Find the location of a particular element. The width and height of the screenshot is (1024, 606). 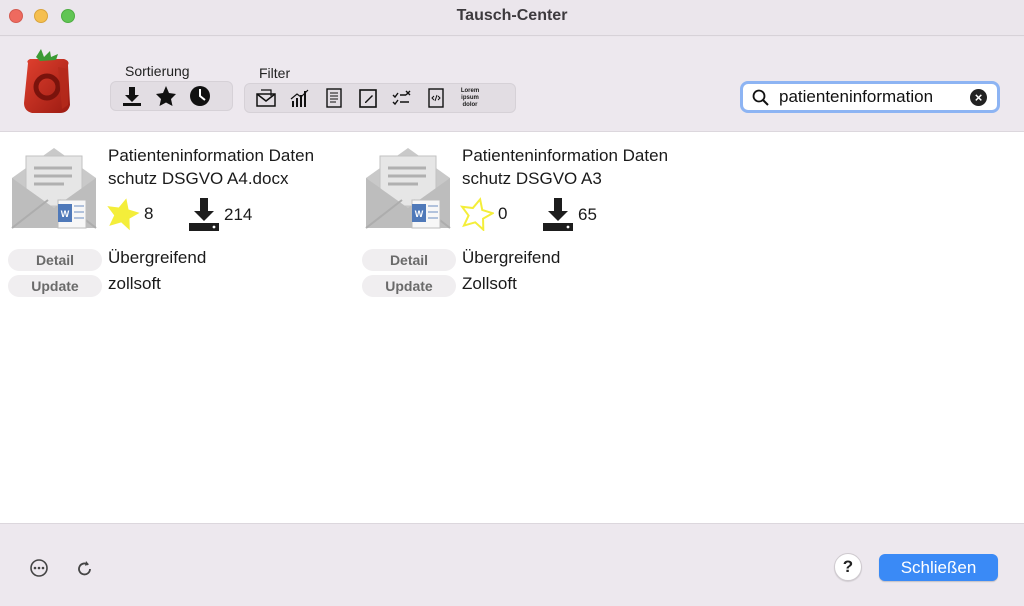

filter-code-document-button is located at coordinates (436, 98).